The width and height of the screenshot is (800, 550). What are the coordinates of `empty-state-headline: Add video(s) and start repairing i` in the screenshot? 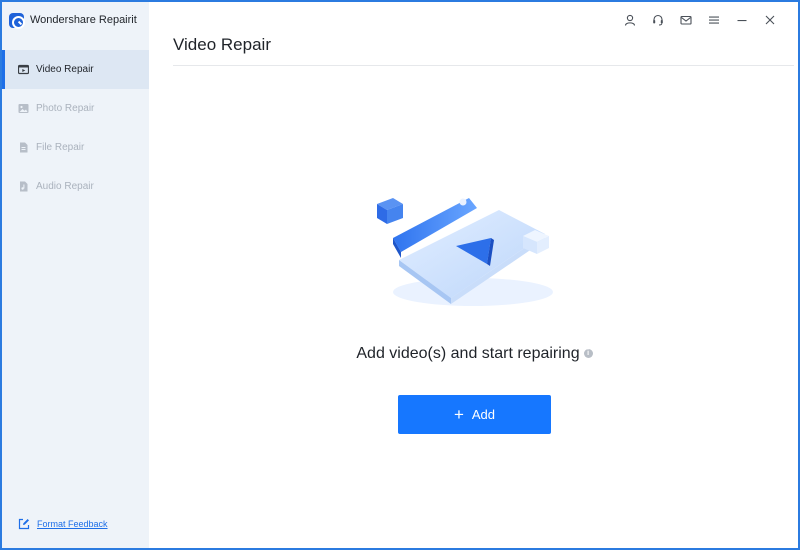 It's located at (473, 354).